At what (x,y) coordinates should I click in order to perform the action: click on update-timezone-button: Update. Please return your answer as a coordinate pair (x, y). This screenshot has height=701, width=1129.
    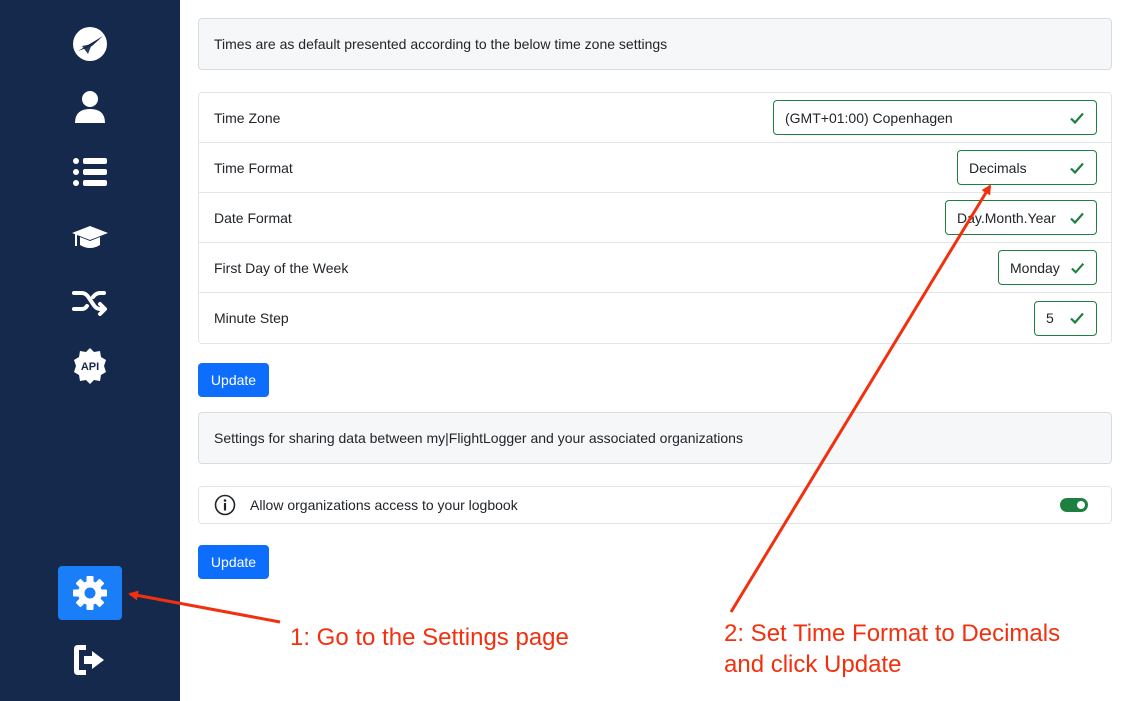
    Looking at the image, I should click on (233, 380).